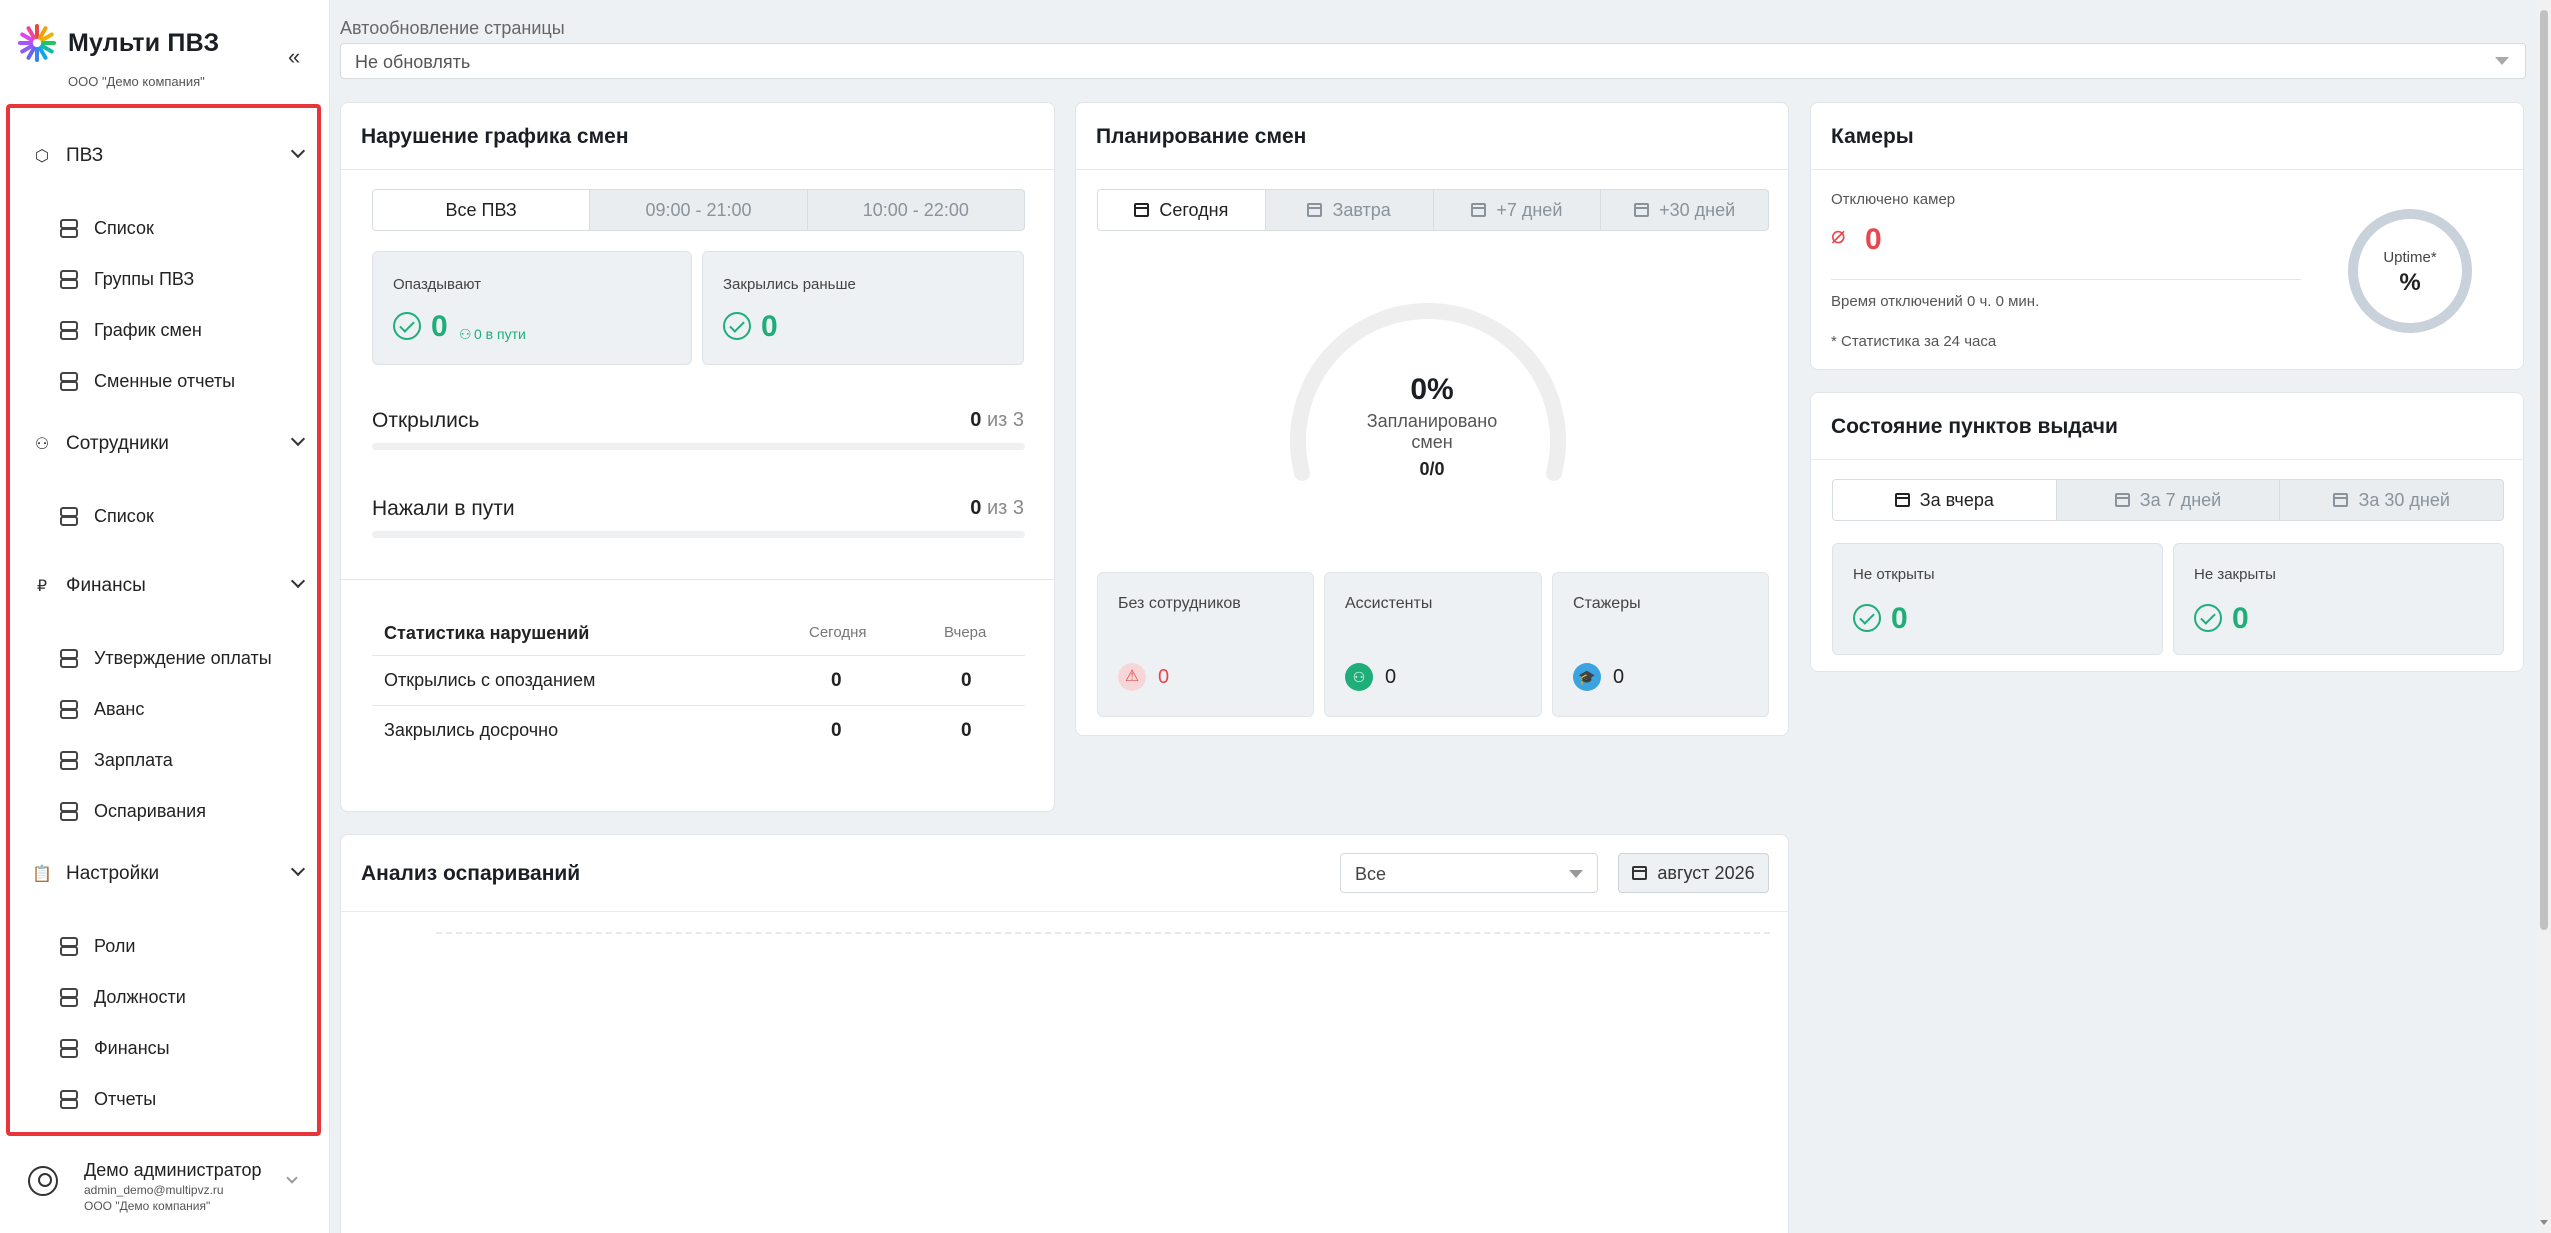 The width and height of the screenshot is (2551, 1233). Describe the element at coordinates (169, 156) in the screenshot. I see `nav-group-pvz: ⬡ ПВЗ` at that location.